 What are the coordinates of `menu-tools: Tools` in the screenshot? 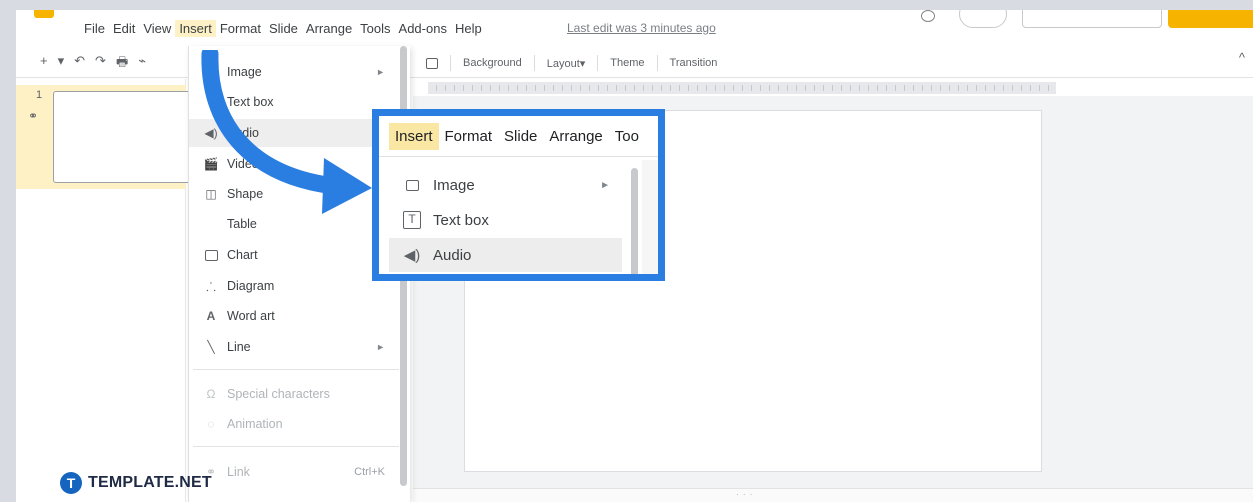 It's located at (375, 28).